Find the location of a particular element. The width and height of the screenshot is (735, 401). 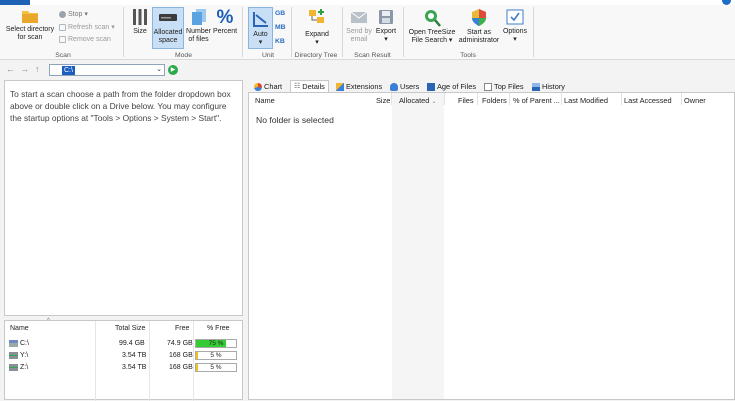

top-files-icon is located at coordinates (488, 86).